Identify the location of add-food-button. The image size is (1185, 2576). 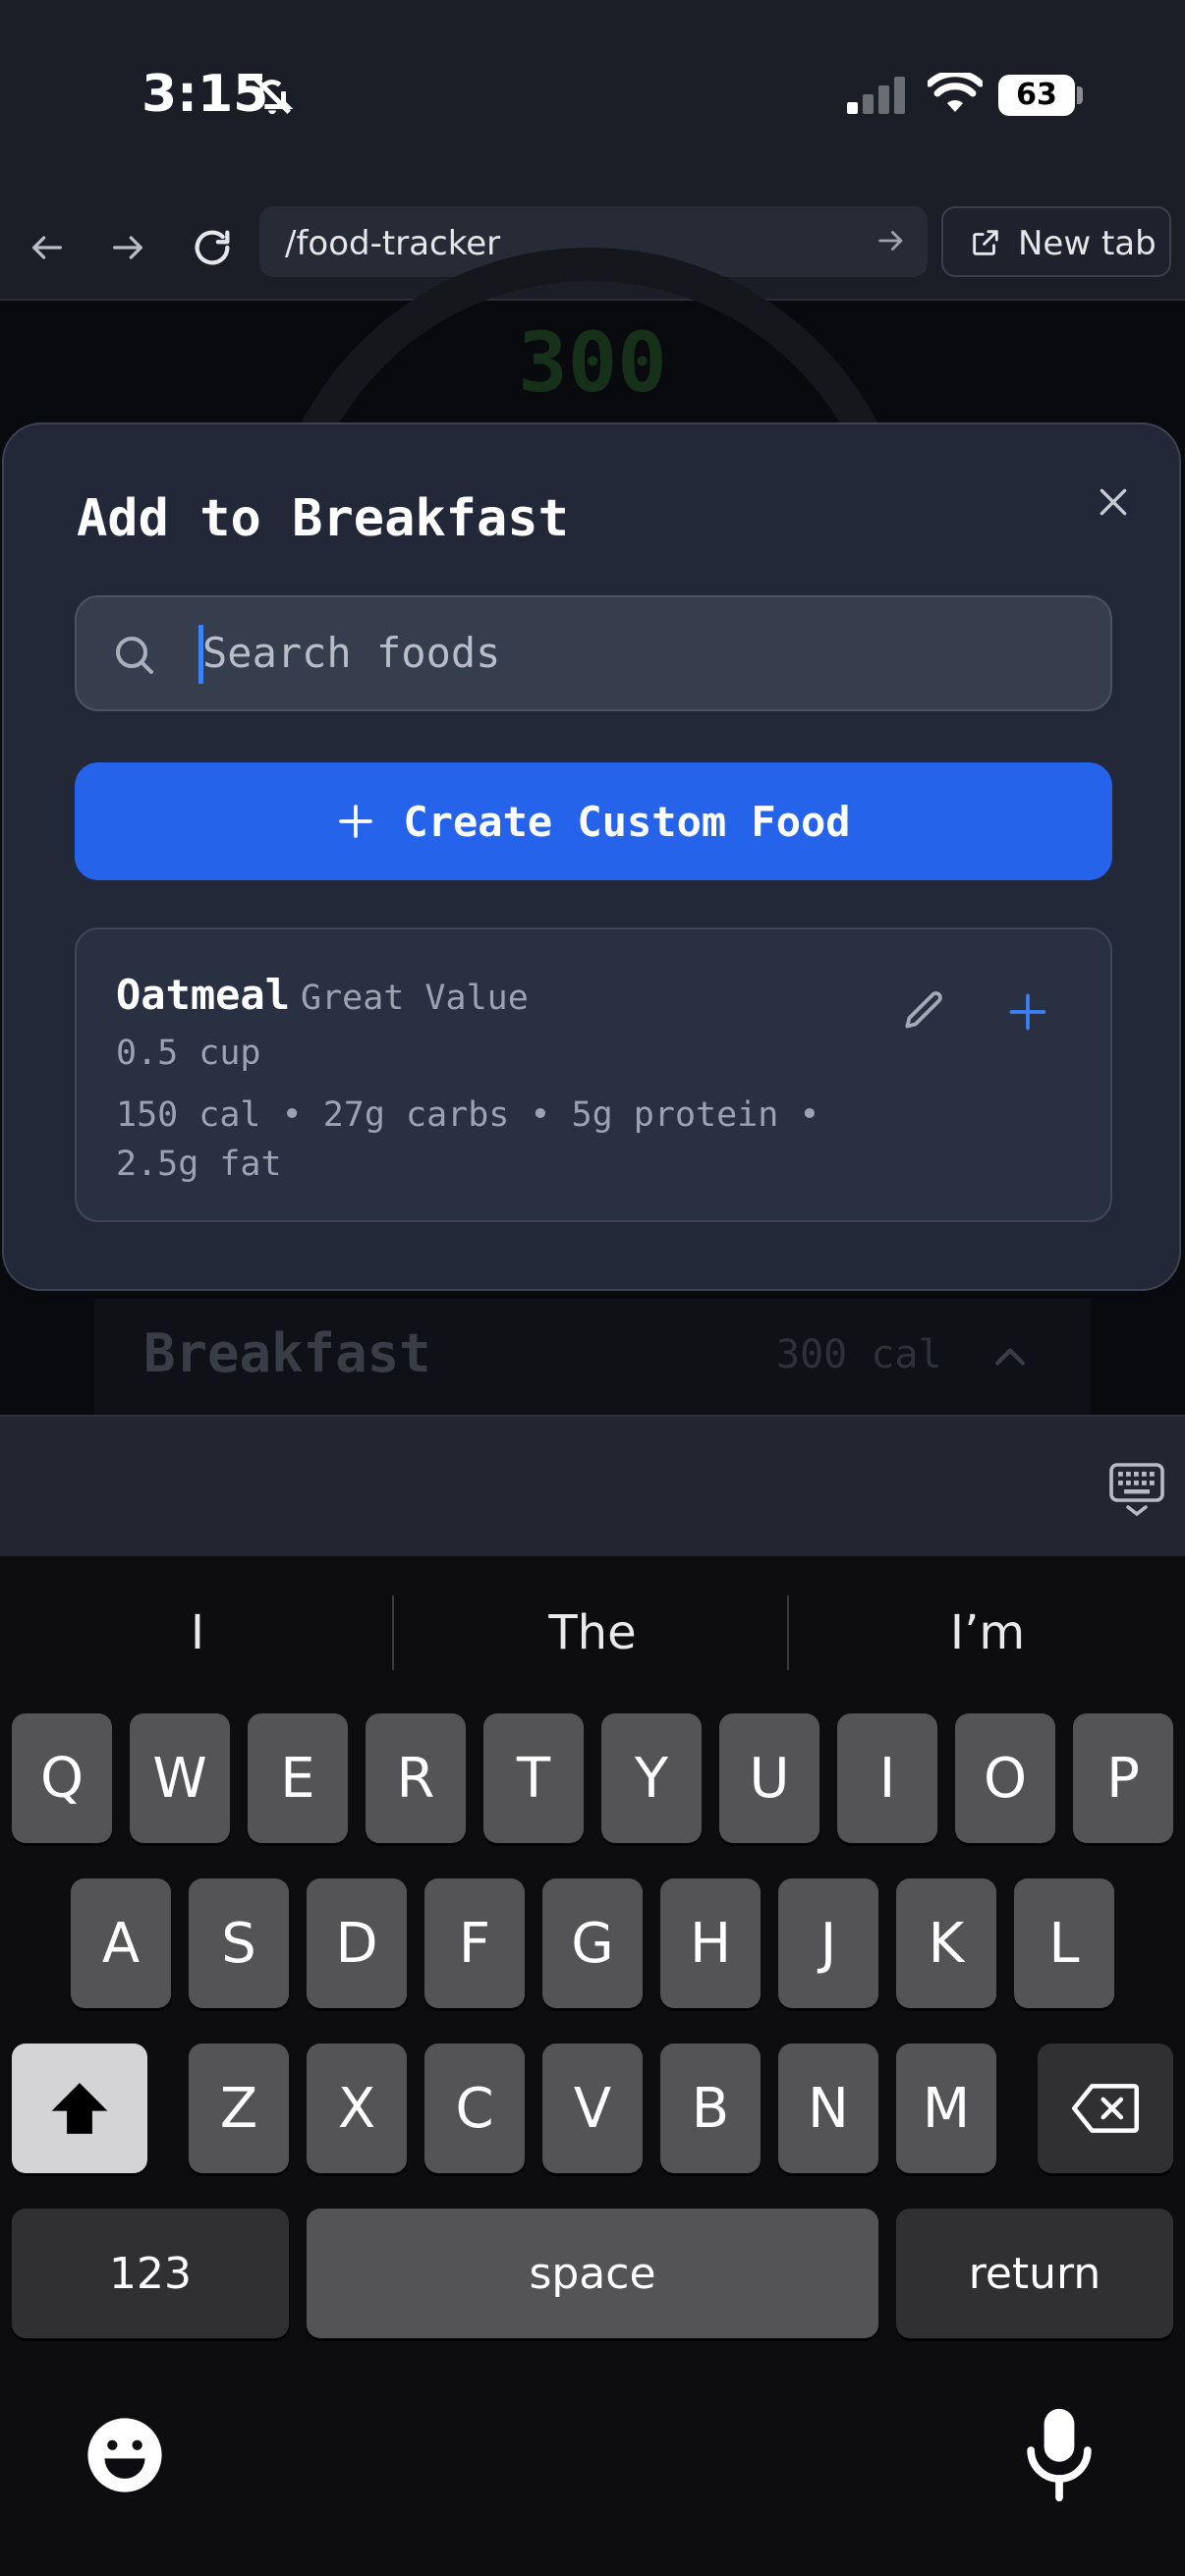
(1027, 1011).